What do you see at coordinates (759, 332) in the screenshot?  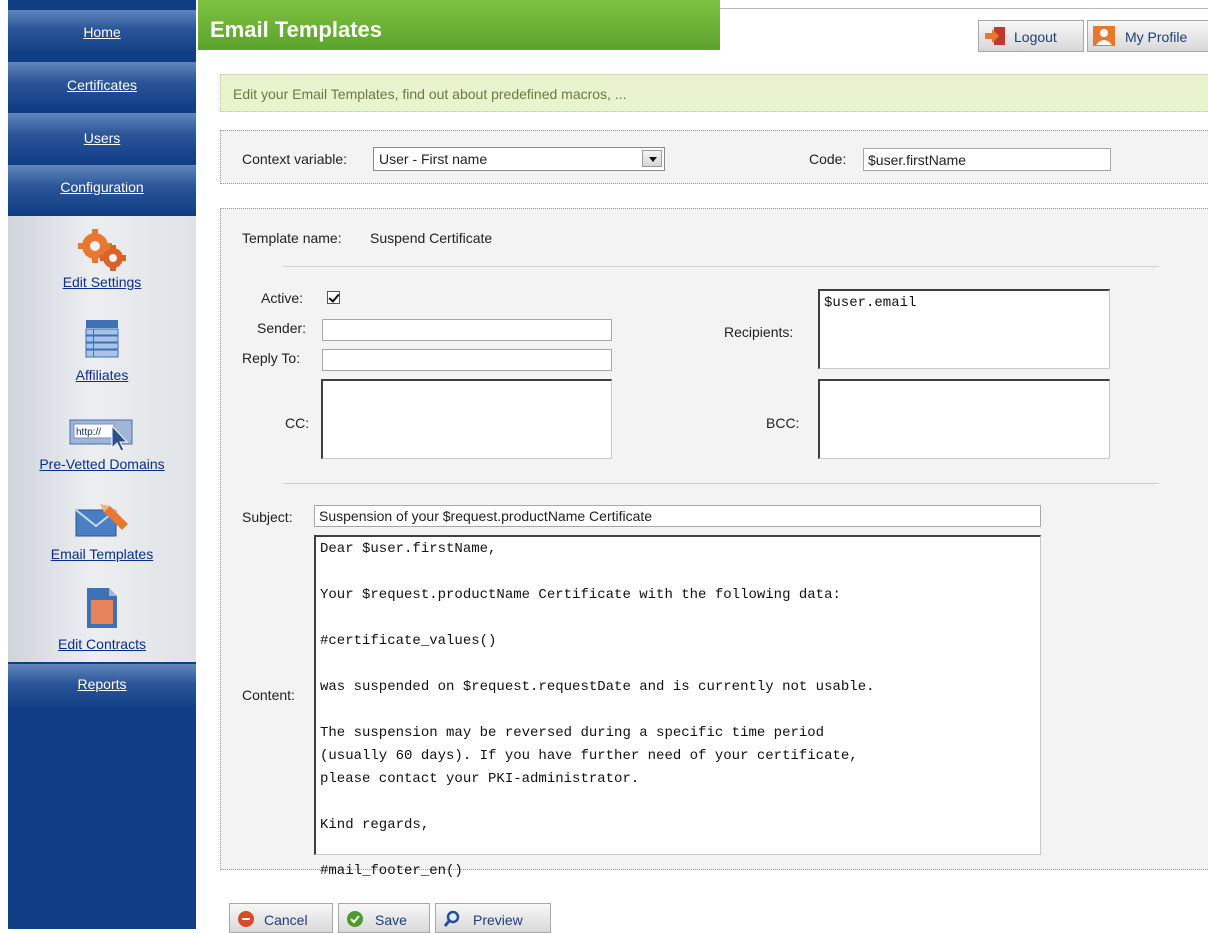 I see `recipients-label: Recipients:` at bounding box center [759, 332].